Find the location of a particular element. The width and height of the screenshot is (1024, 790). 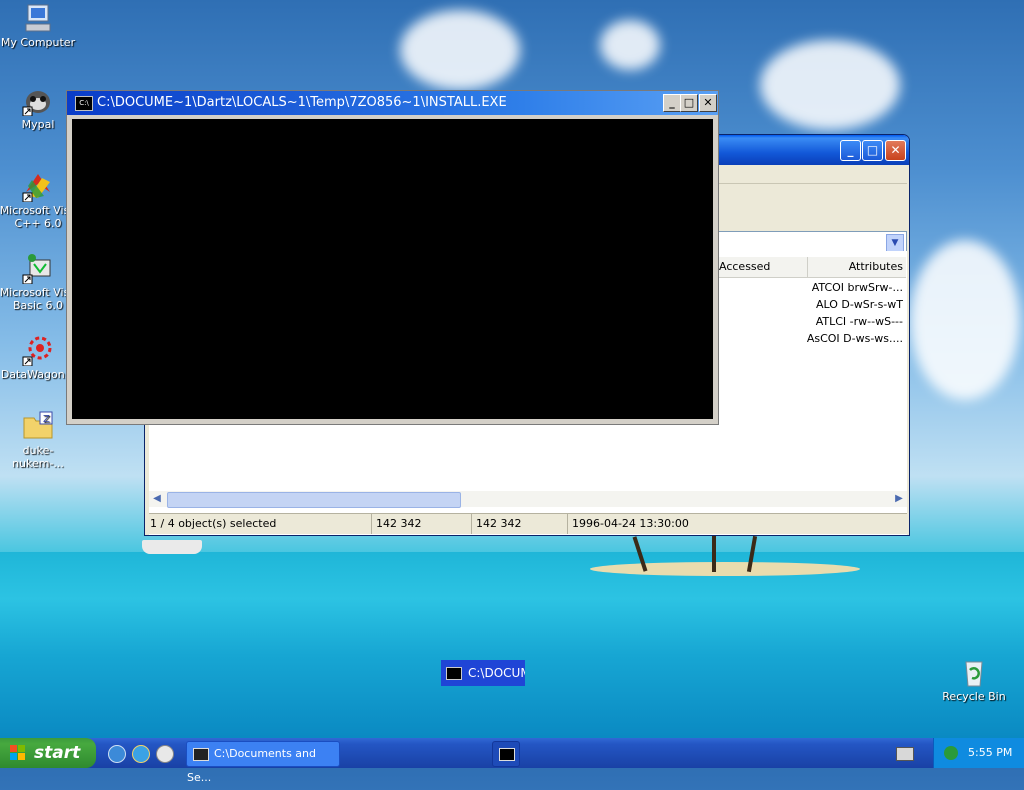

windows-flag-icon is located at coordinates (17, 752).